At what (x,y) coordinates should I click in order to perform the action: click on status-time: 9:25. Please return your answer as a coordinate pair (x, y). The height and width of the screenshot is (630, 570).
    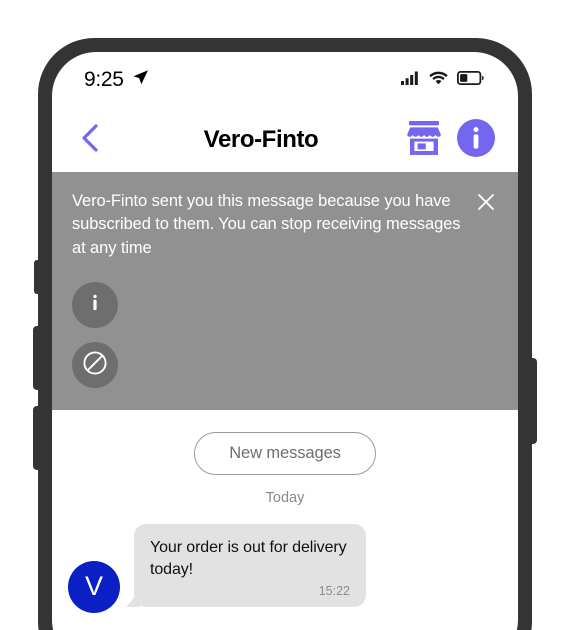
    Looking at the image, I should click on (104, 79).